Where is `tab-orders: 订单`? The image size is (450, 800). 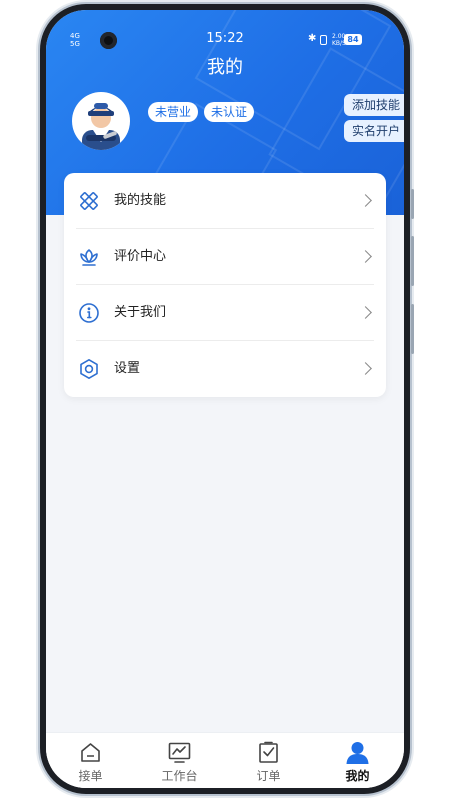
tab-orders: 订单 is located at coordinates (268, 760).